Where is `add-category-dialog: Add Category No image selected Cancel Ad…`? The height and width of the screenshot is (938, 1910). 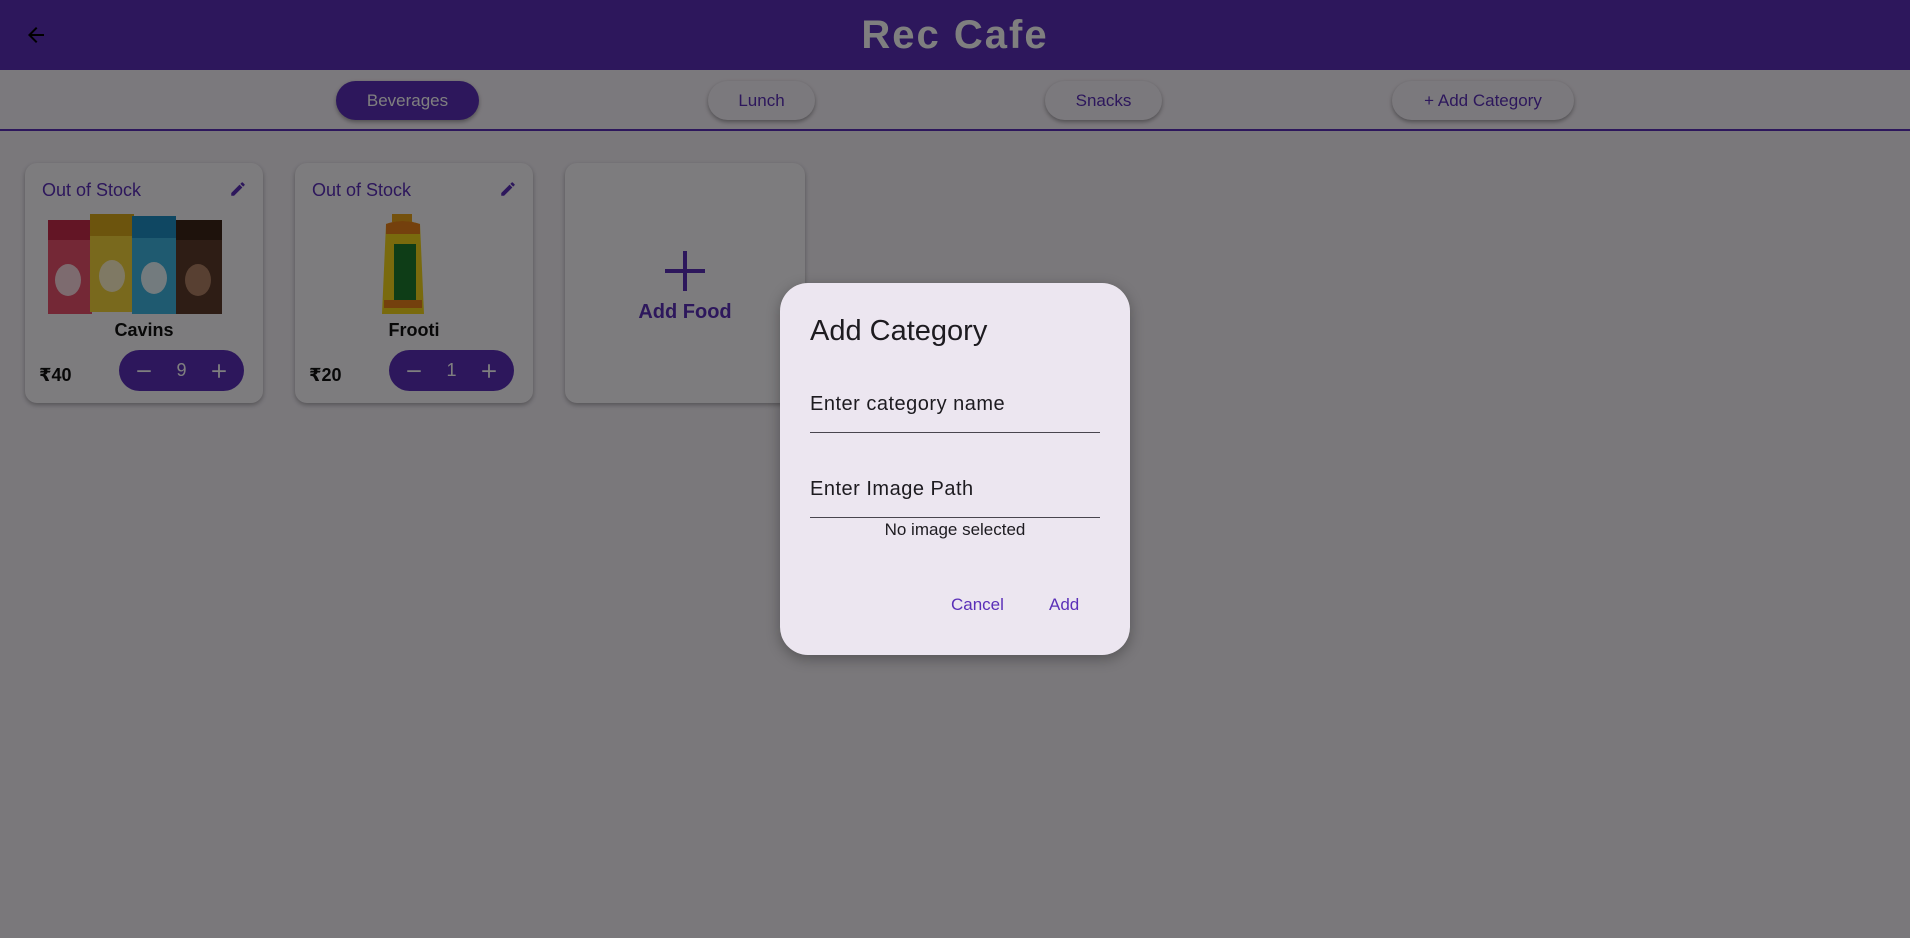
add-category-dialog: Add Category No image selected Cancel Ad… is located at coordinates (955, 469).